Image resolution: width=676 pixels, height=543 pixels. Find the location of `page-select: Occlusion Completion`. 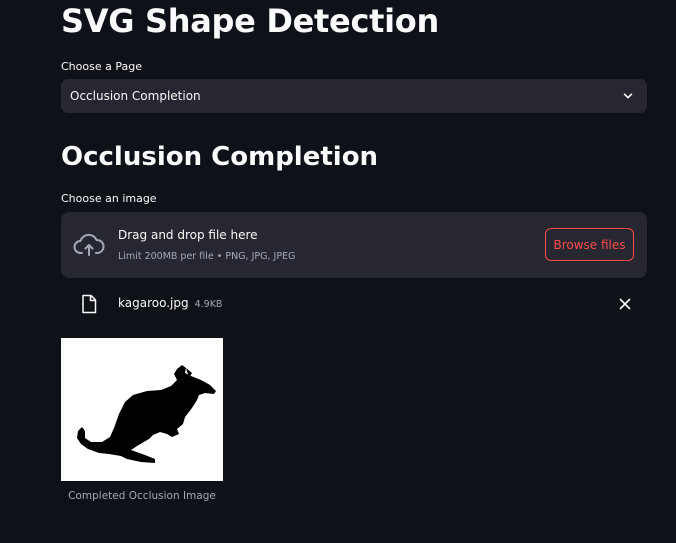

page-select: Occlusion Completion is located at coordinates (354, 96).